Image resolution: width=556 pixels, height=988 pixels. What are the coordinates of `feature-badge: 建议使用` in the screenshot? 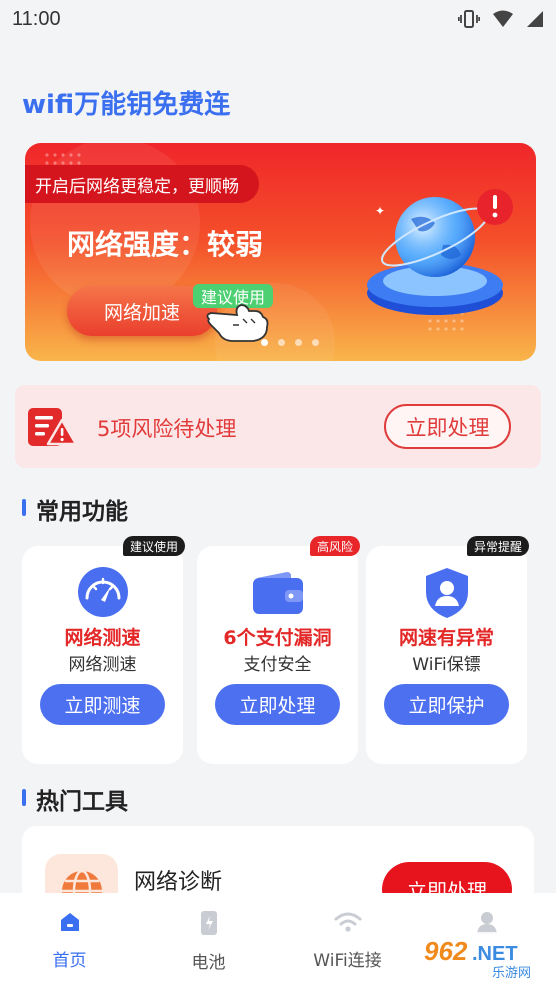 It's located at (153, 546).